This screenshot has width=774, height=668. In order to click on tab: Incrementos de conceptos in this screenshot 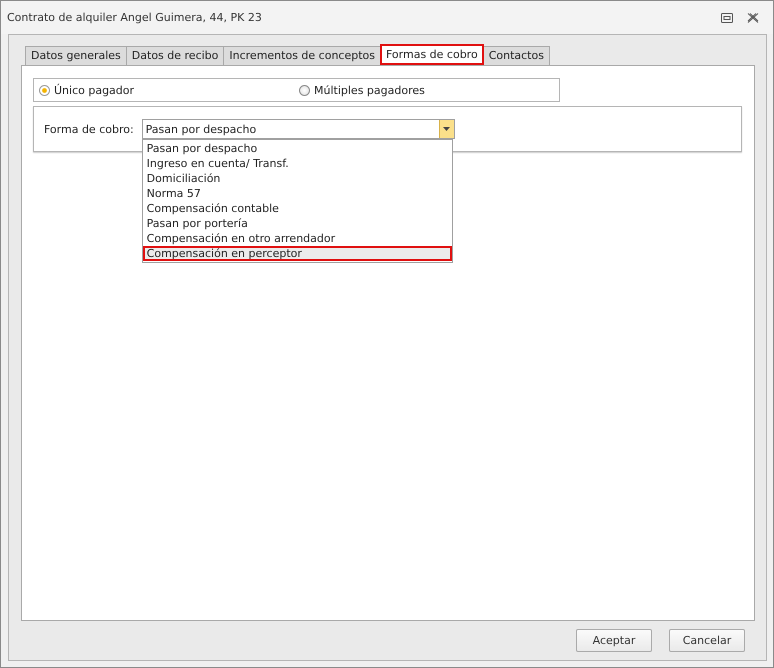, I will do `click(302, 55)`.